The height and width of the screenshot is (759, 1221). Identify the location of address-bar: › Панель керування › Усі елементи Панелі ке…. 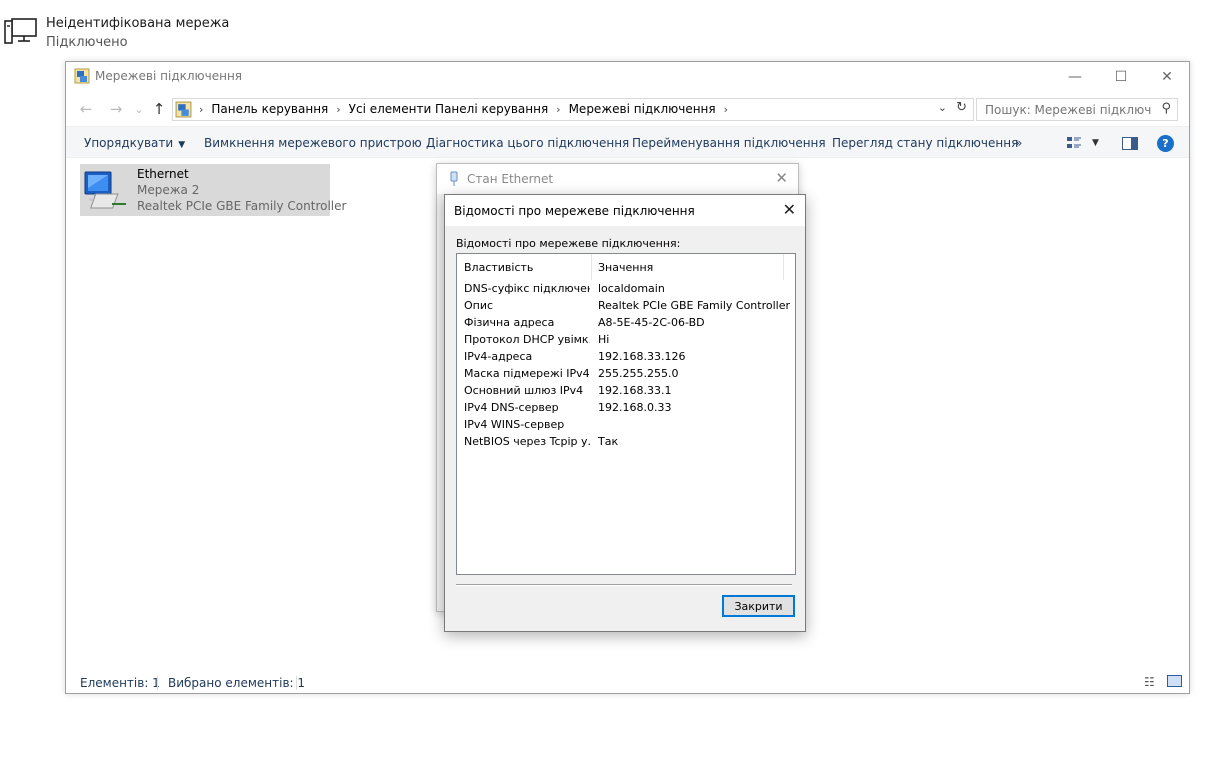
(573, 109).